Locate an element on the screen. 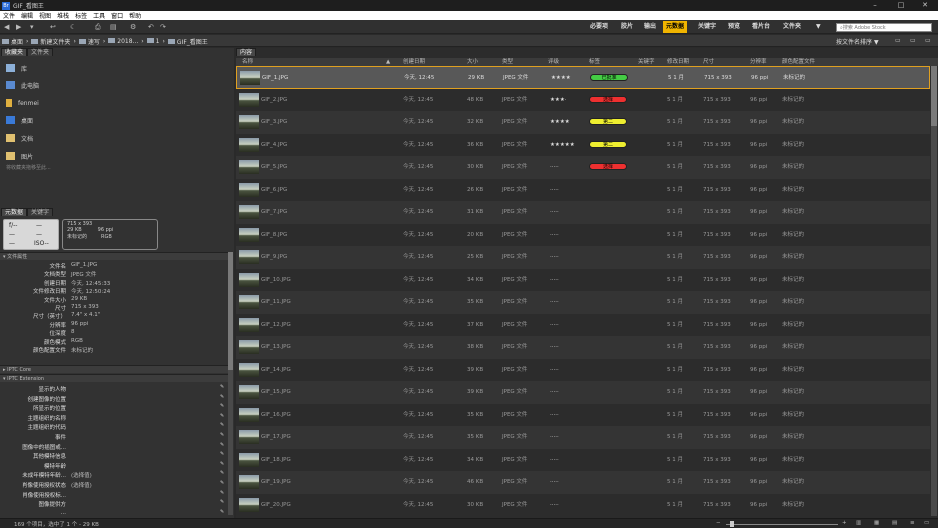 The image size is (938, 528). thumbnail-view-icon: ▤ is located at coordinates (894, 523).